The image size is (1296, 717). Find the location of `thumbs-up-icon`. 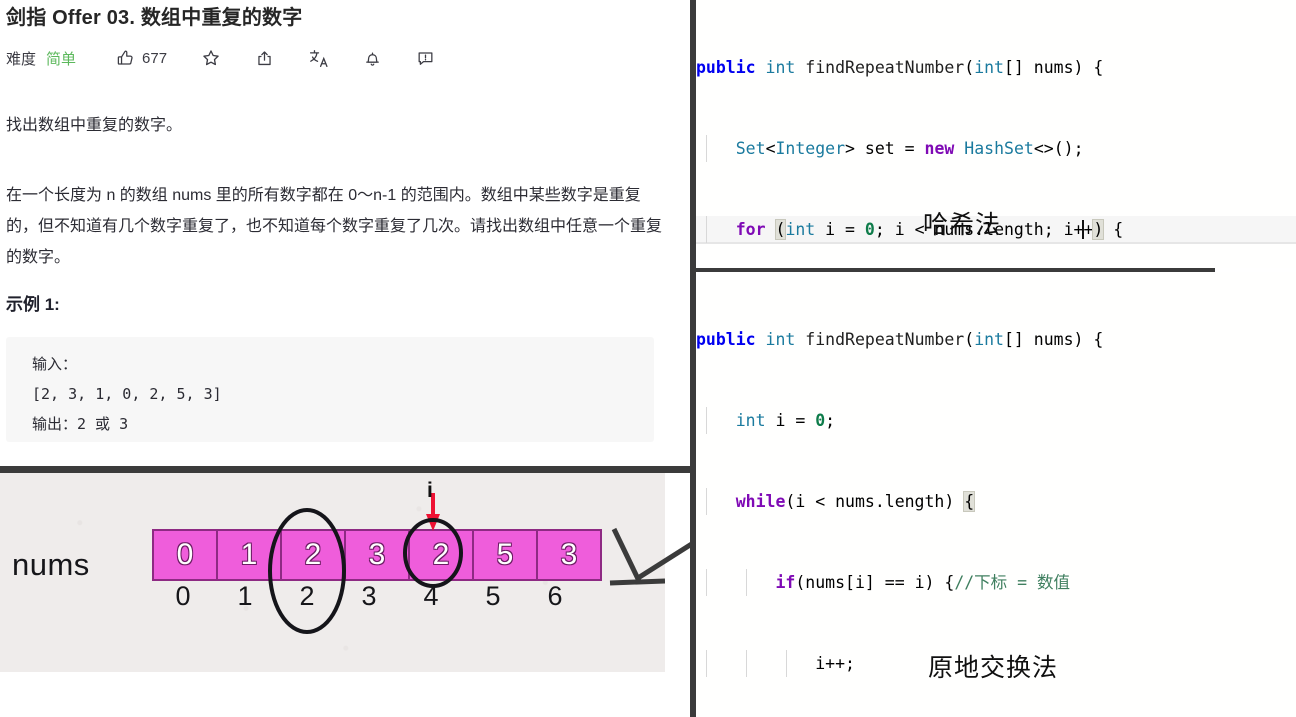

thumbs-up-icon is located at coordinates (125, 58).